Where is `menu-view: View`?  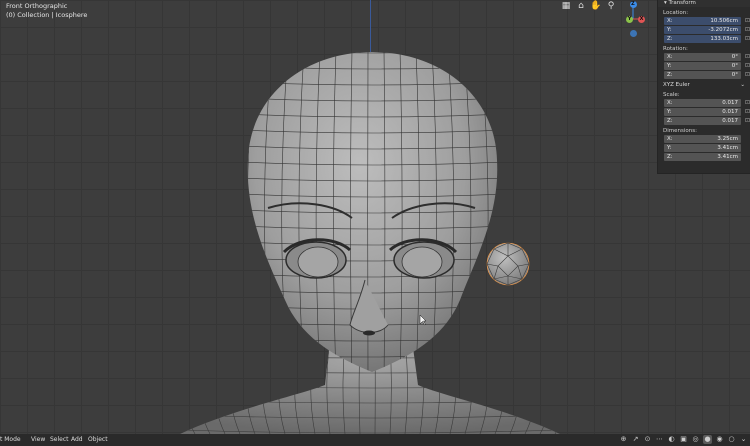
menu-view: View is located at coordinates (38, 440).